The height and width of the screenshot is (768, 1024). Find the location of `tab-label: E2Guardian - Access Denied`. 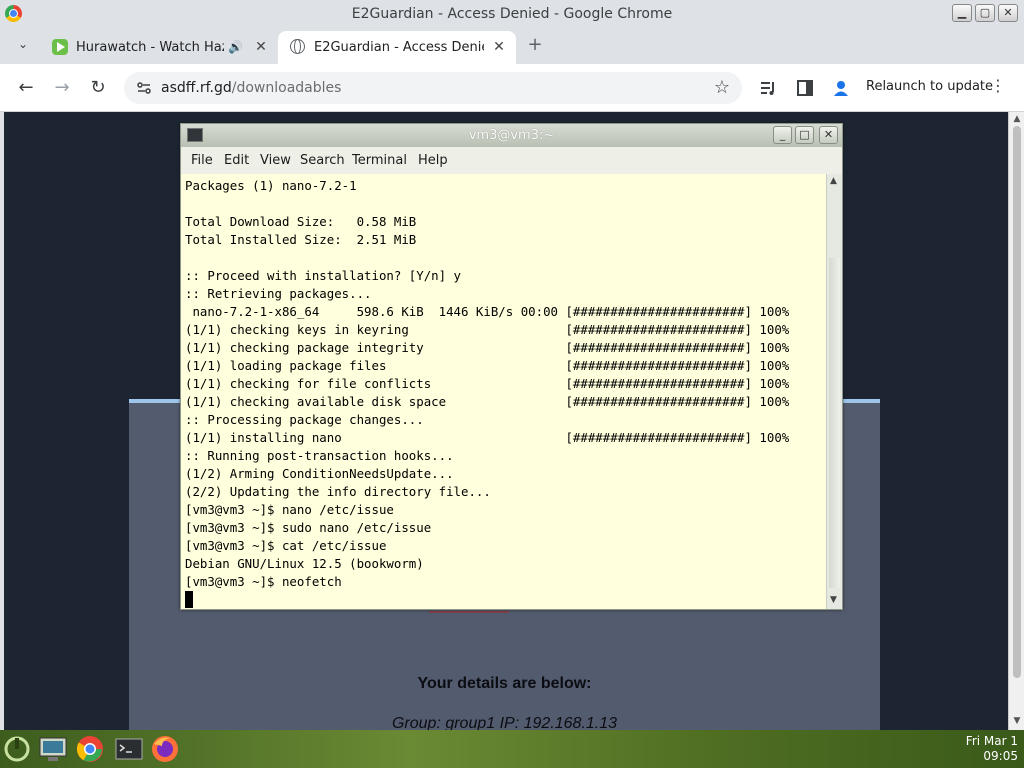

tab-label: E2Guardian - Access Denied is located at coordinates (399, 47).